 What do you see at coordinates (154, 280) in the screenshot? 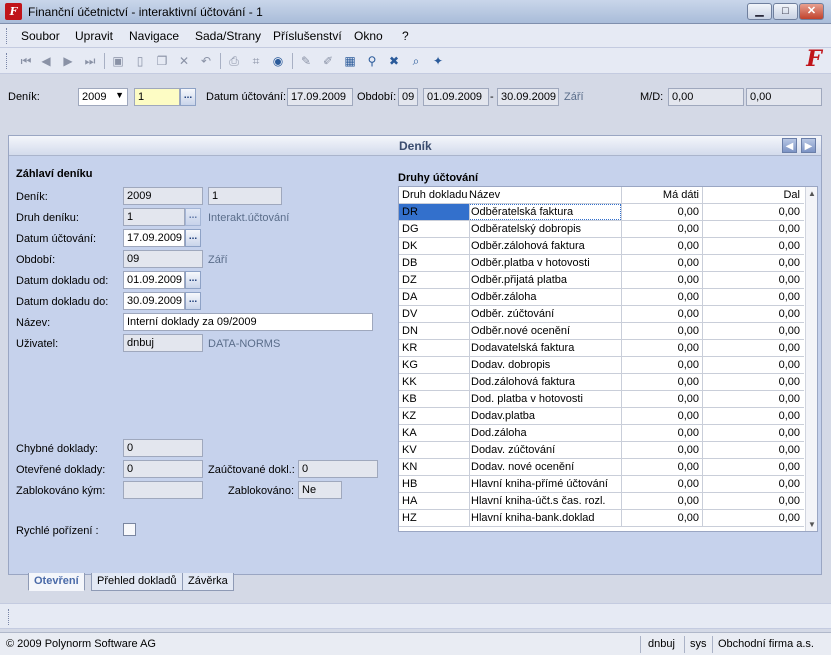
I see `form-datum-od-input: 01.09.2009` at bounding box center [154, 280].